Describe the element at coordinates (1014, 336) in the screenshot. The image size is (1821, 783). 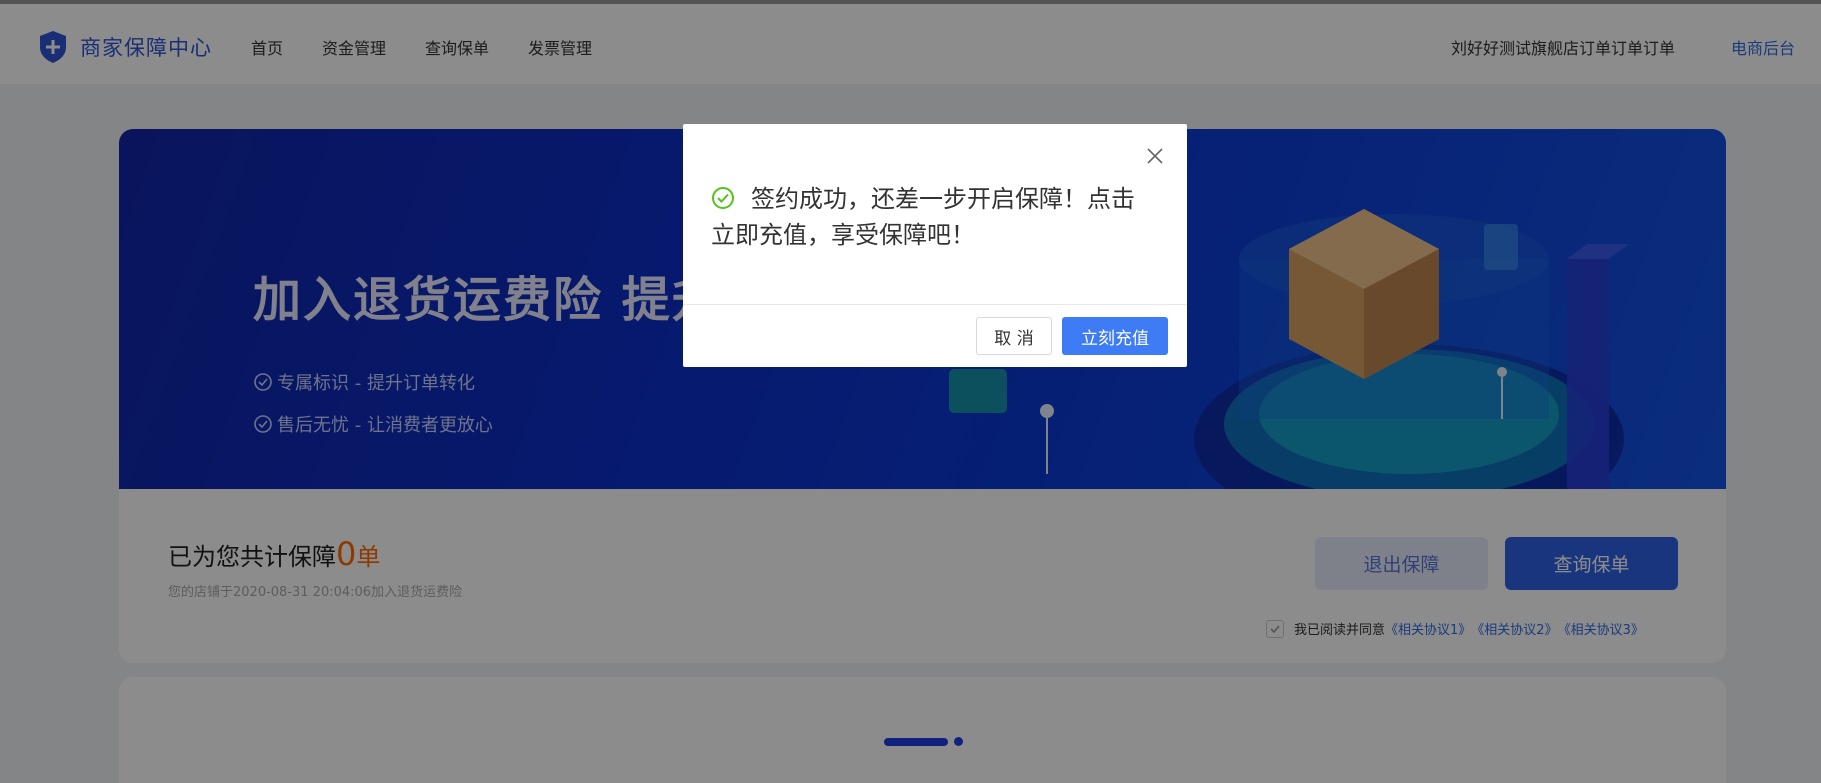
I see `cancel-button: 取 消` at that location.